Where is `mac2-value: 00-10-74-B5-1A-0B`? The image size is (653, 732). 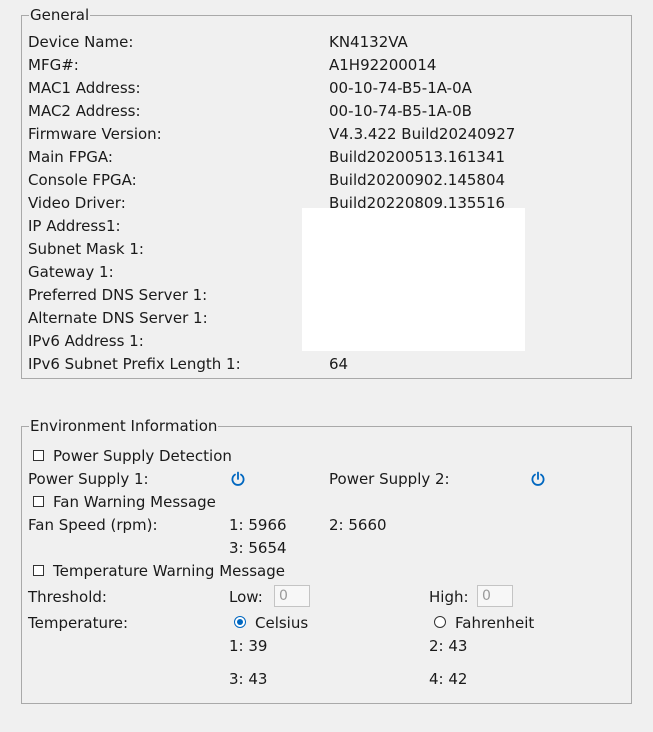
mac2-value: 00-10-74-B5-1A-0B is located at coordinates (400, 111).